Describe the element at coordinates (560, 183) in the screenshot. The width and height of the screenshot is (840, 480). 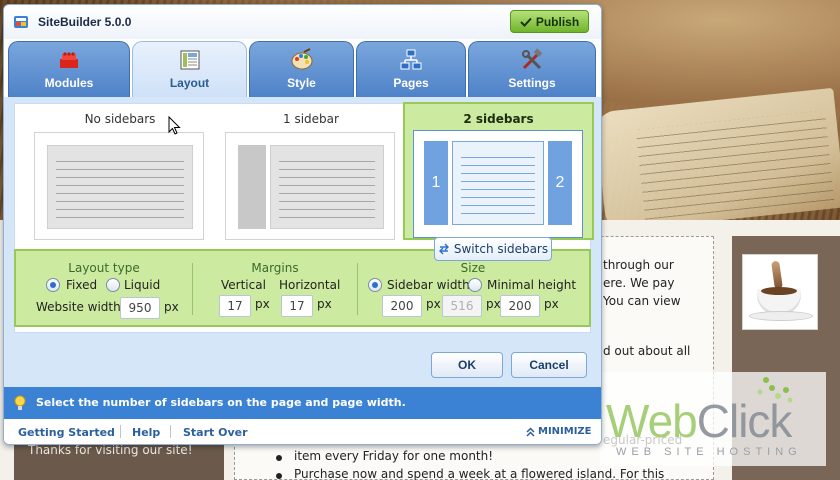
I see `right-sidebar-marker: 2` at that location.